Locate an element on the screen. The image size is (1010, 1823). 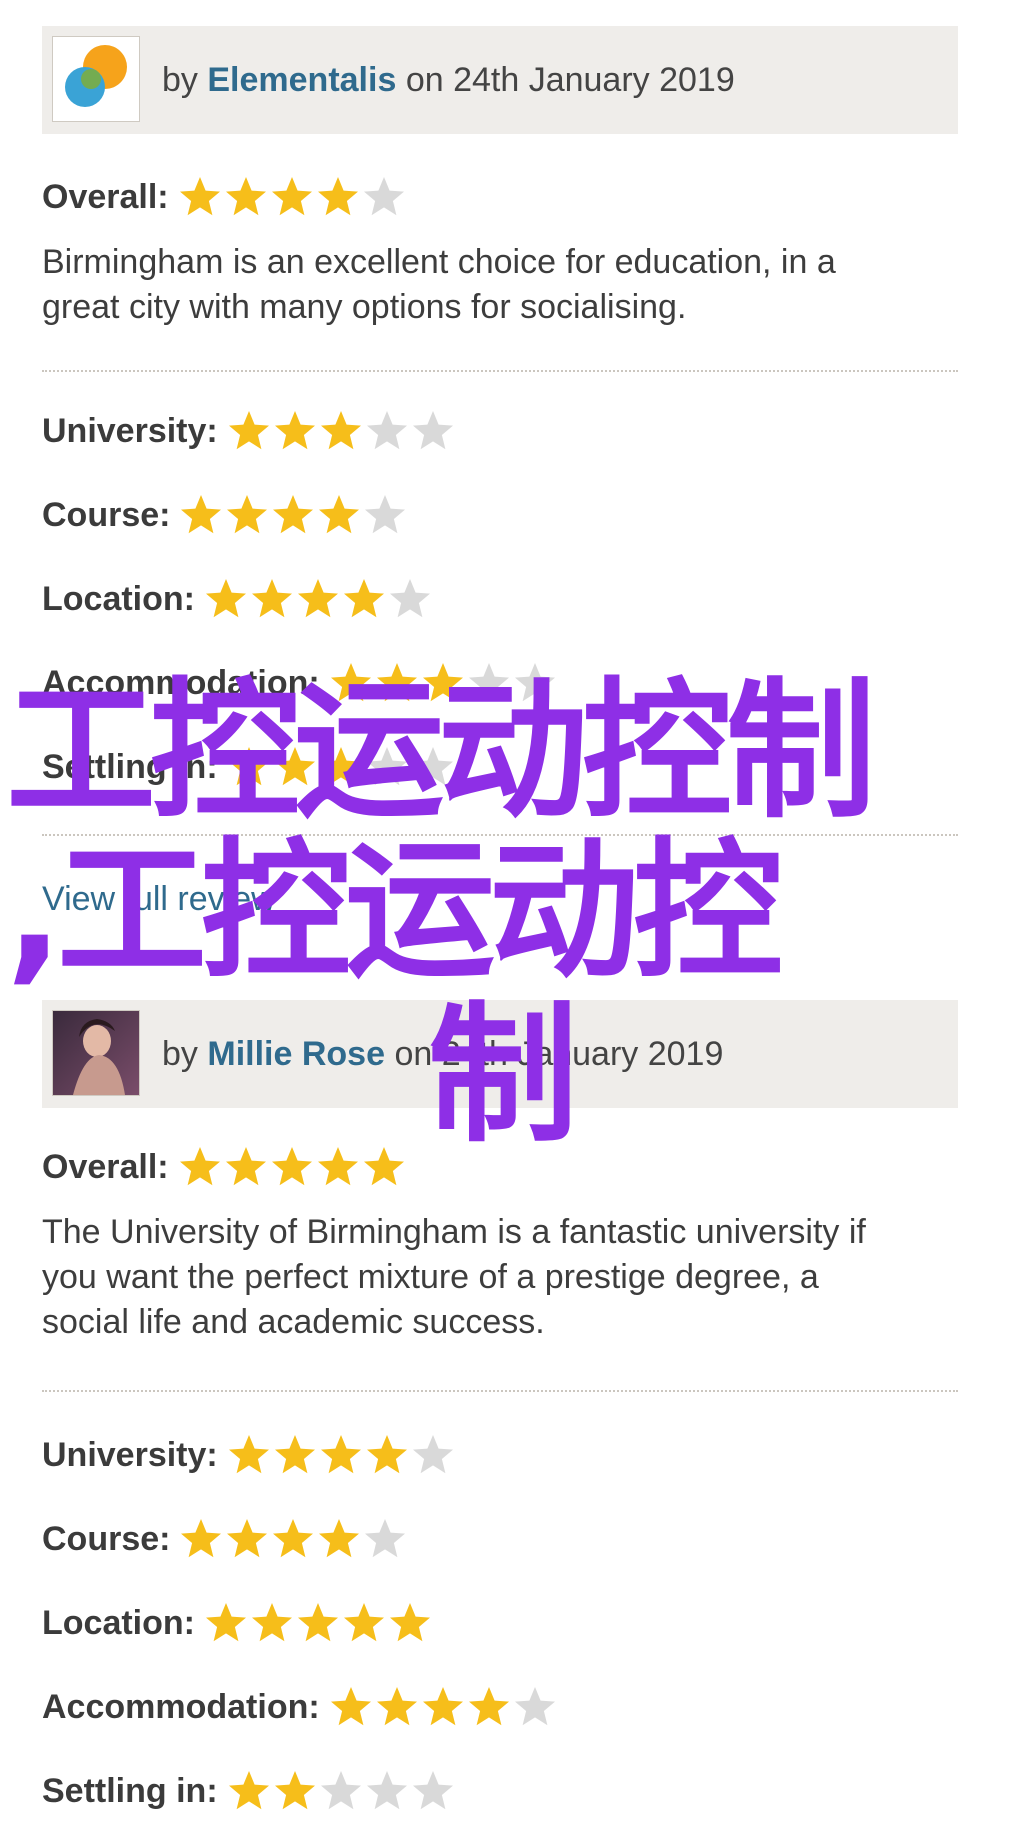
byline: by Elementalis on 24th January 2019 is located at coordinates (448, 80).